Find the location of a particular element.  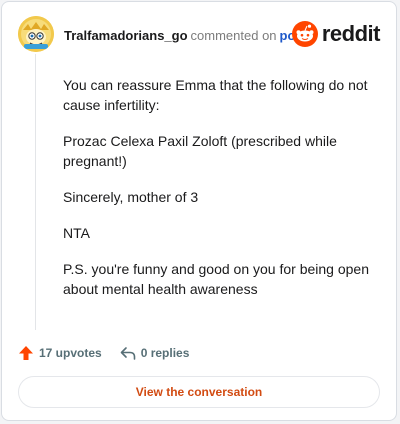

reply-arrow-icon is located at coordinates (128, 353).